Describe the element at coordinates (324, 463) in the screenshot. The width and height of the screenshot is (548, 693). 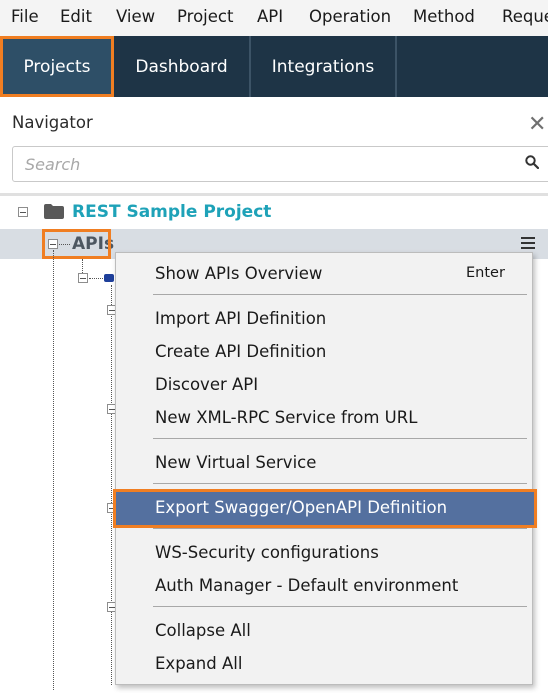
I see `menu-item-new-virtual-service: New Virtual Service` at that location.